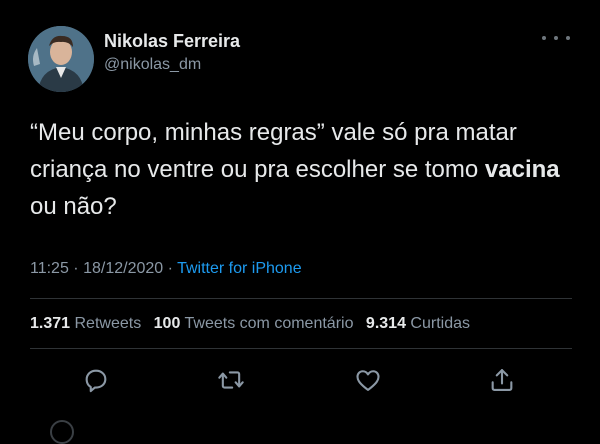  I want to click on like-button, so click(368, 380).